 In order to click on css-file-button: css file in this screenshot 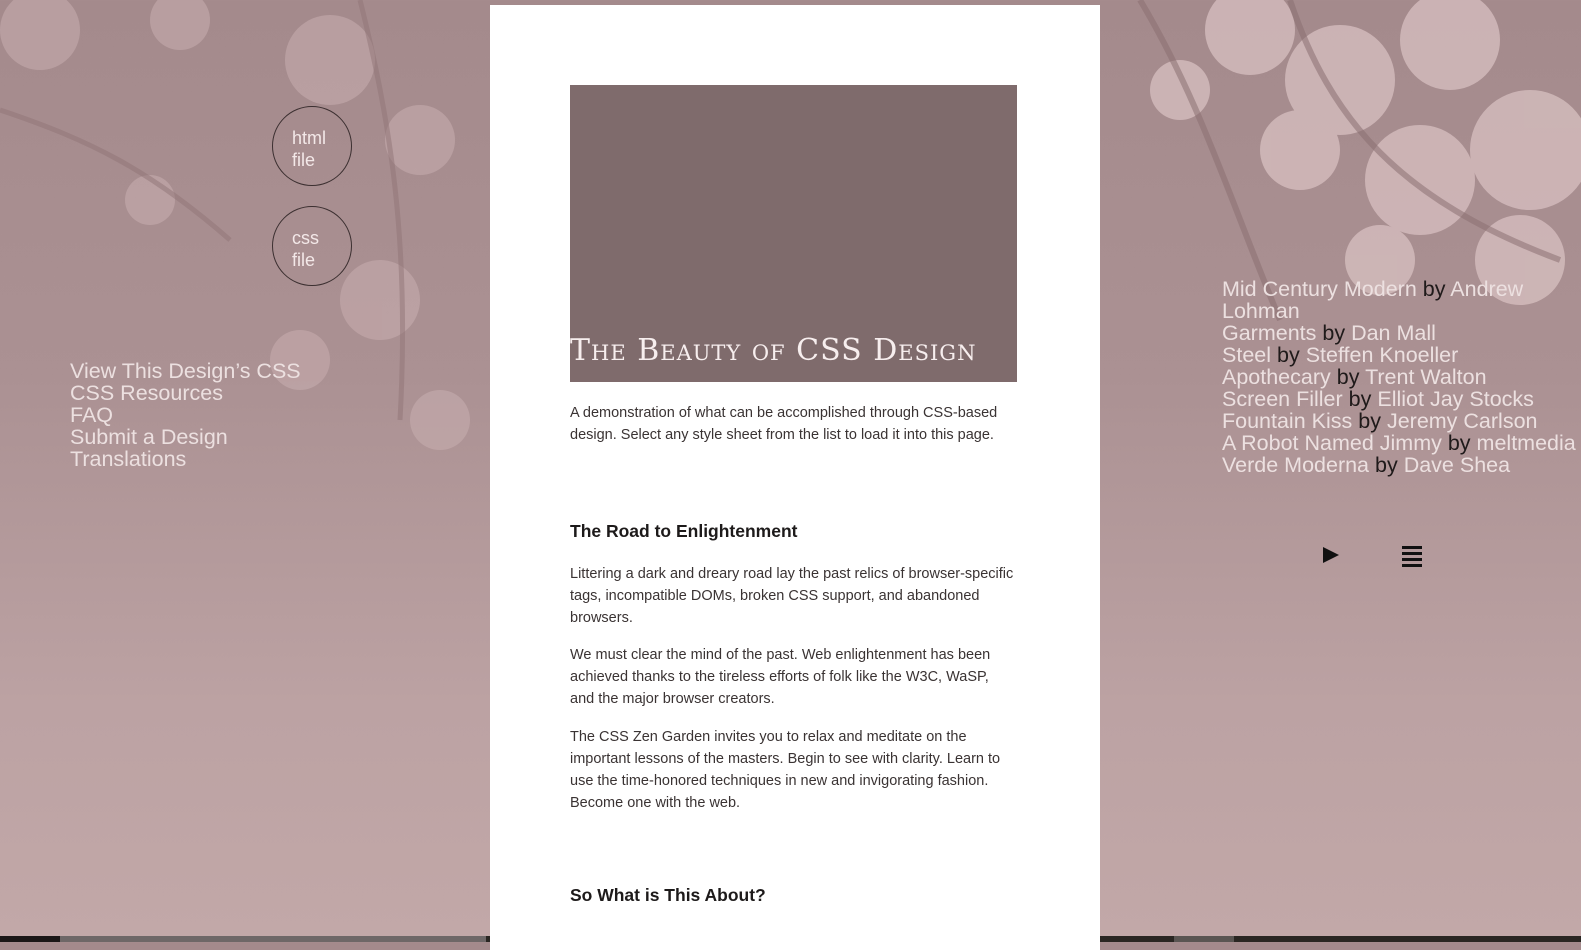, I will do `click(312, 246)`.